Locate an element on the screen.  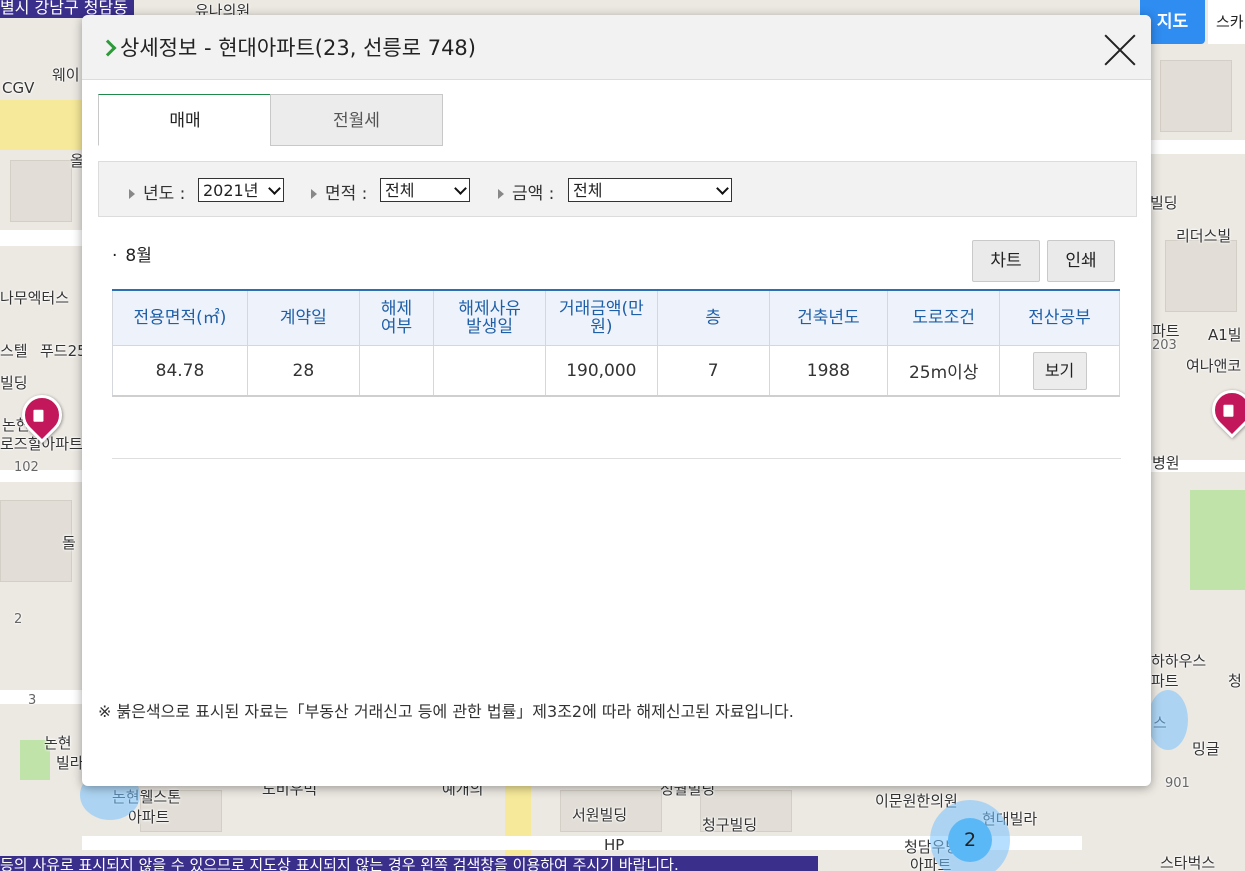
map-label: 푸드25 is located at coordinates (63, 351).